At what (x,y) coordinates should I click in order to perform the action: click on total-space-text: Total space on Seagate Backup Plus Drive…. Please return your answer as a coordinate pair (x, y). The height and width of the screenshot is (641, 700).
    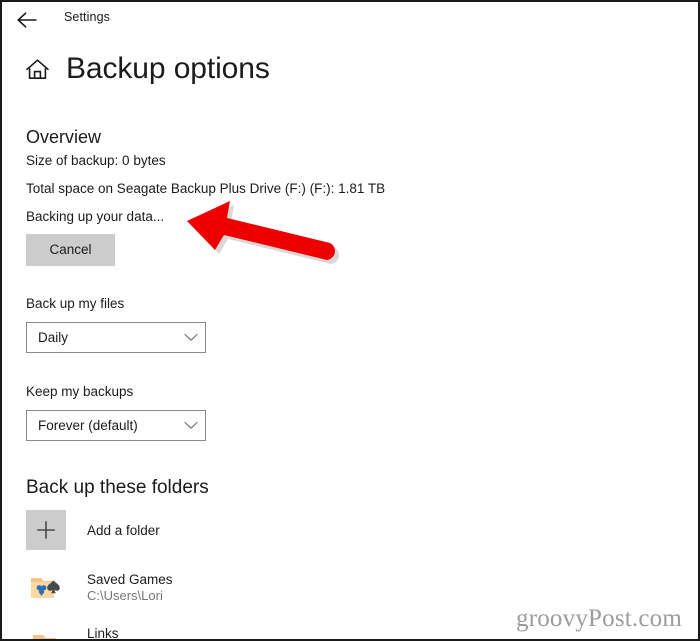
    Looking at the image, I should click on (206, 188).